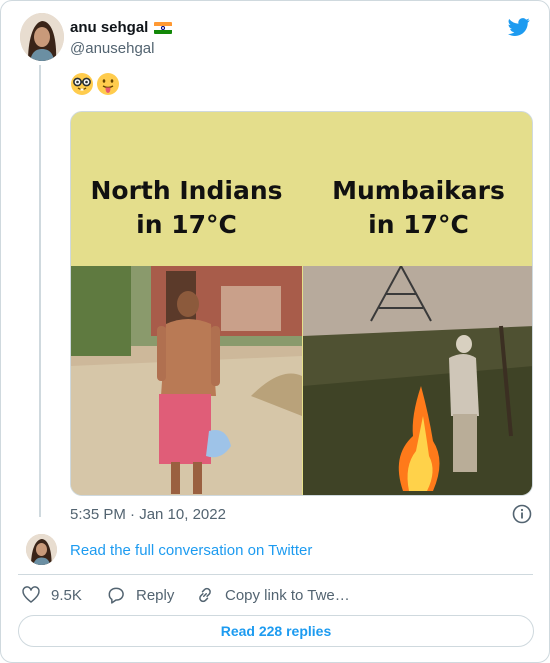 The height and width of the screenshot is (663, 550). What do you see at coordinates (82, 84) in the screenshot?
I see `nerd-face-emoji` at bounding box center [82, 84].